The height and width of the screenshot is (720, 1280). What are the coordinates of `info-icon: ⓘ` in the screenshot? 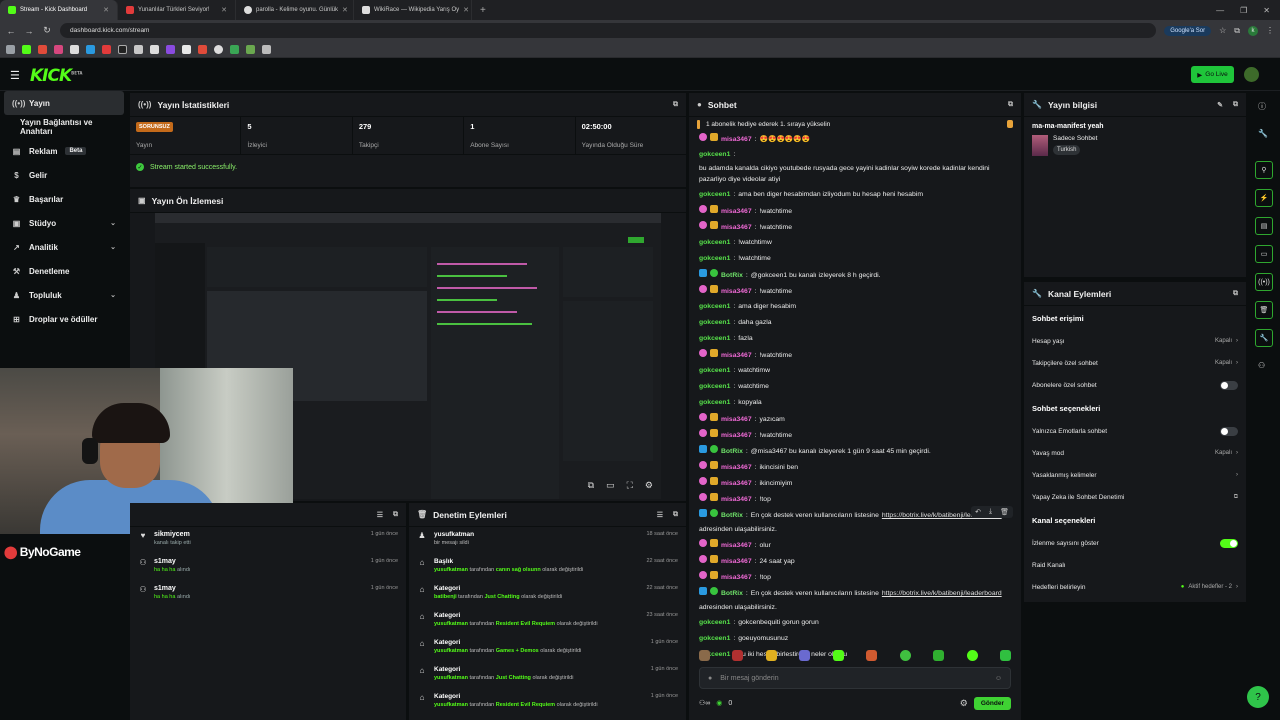 It's located at (1262, 106).